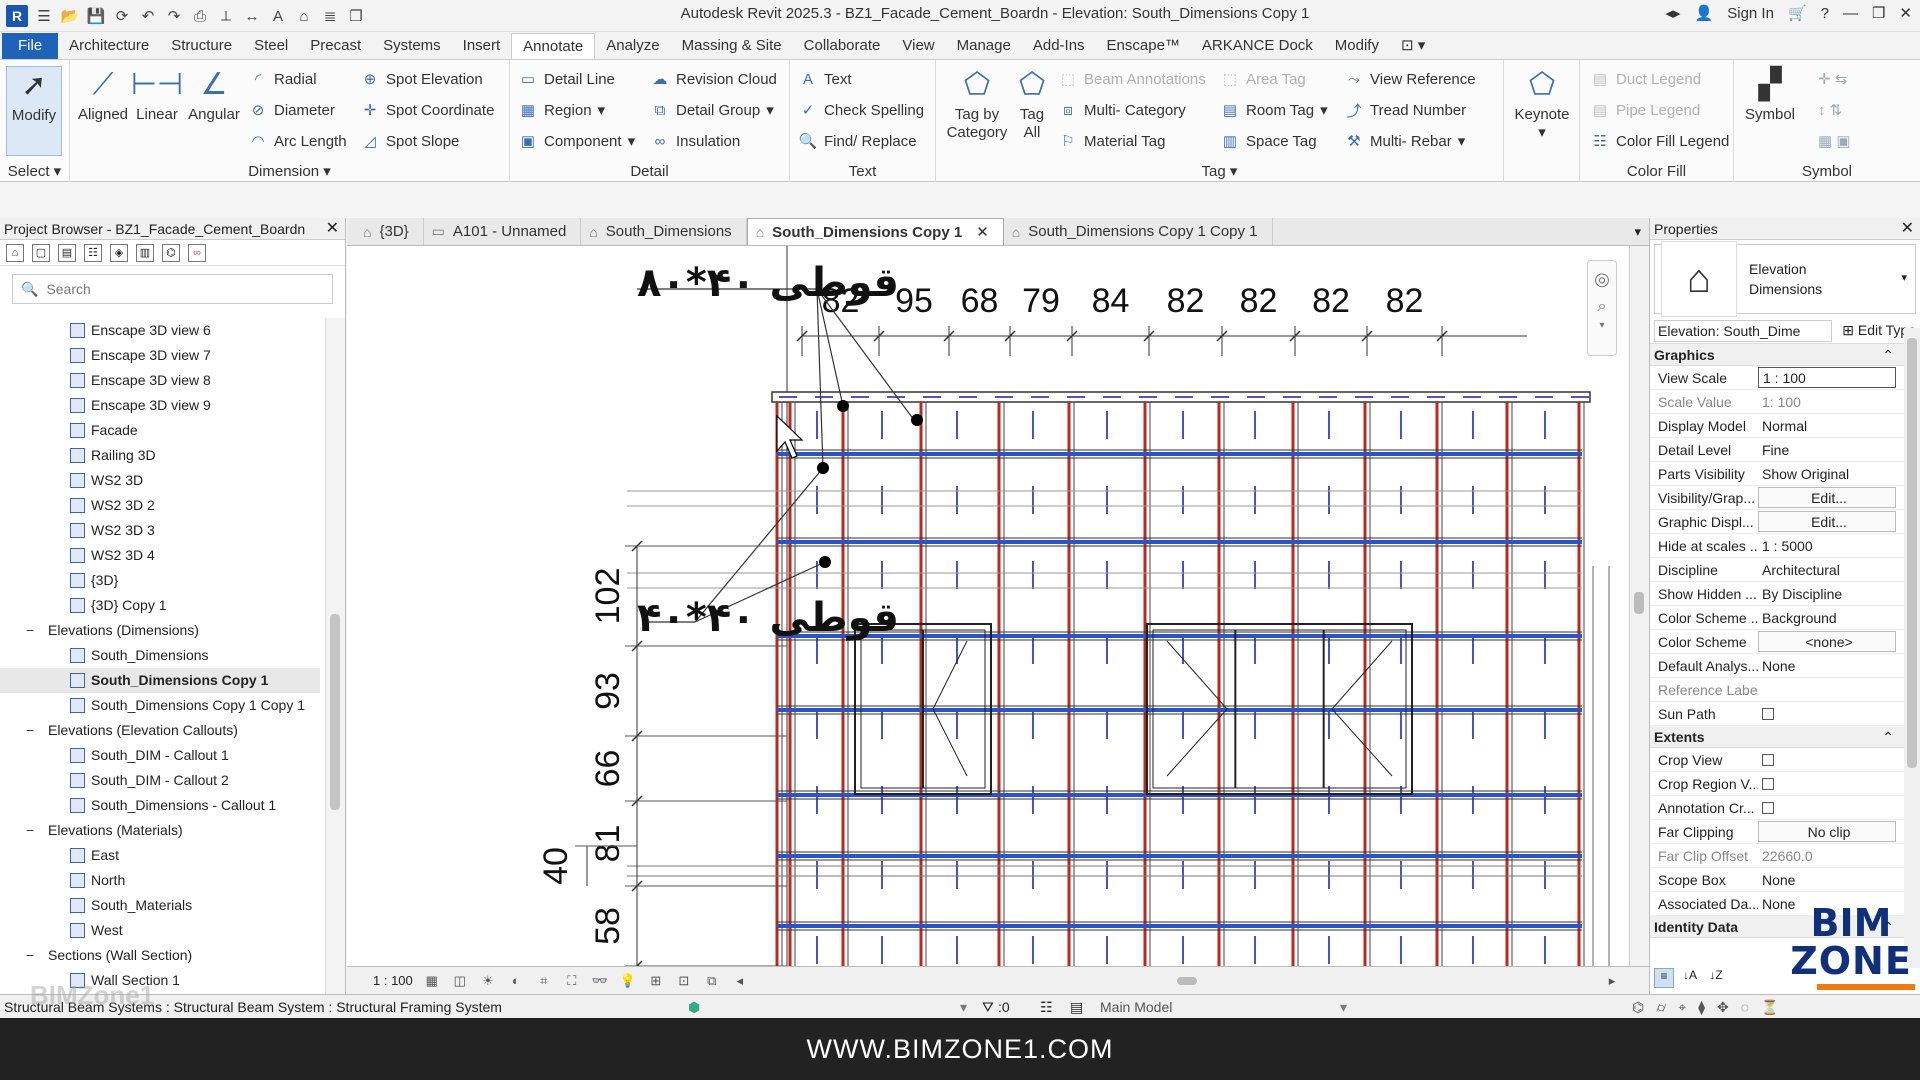 This screenshot has height=1080, width=1920. I want to click on material-tag-button: ⚐ Material Tag, so click(1111, 141).